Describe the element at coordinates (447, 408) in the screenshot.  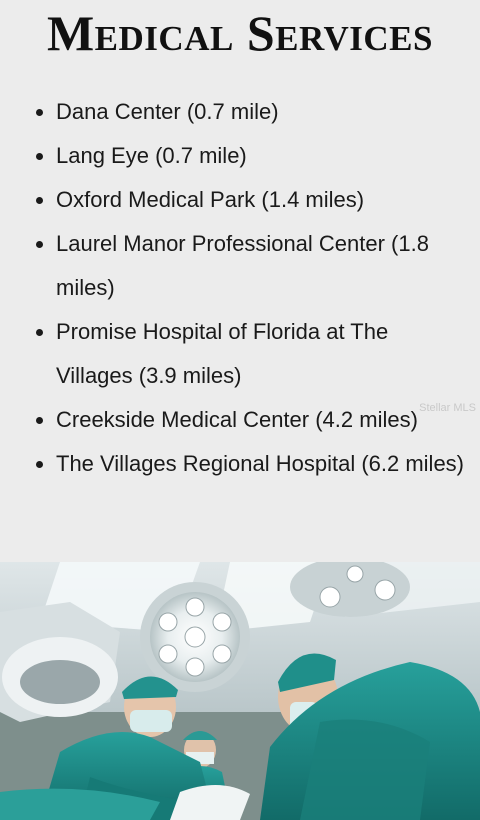
I see `watermark: Stellar MLS` at that location.